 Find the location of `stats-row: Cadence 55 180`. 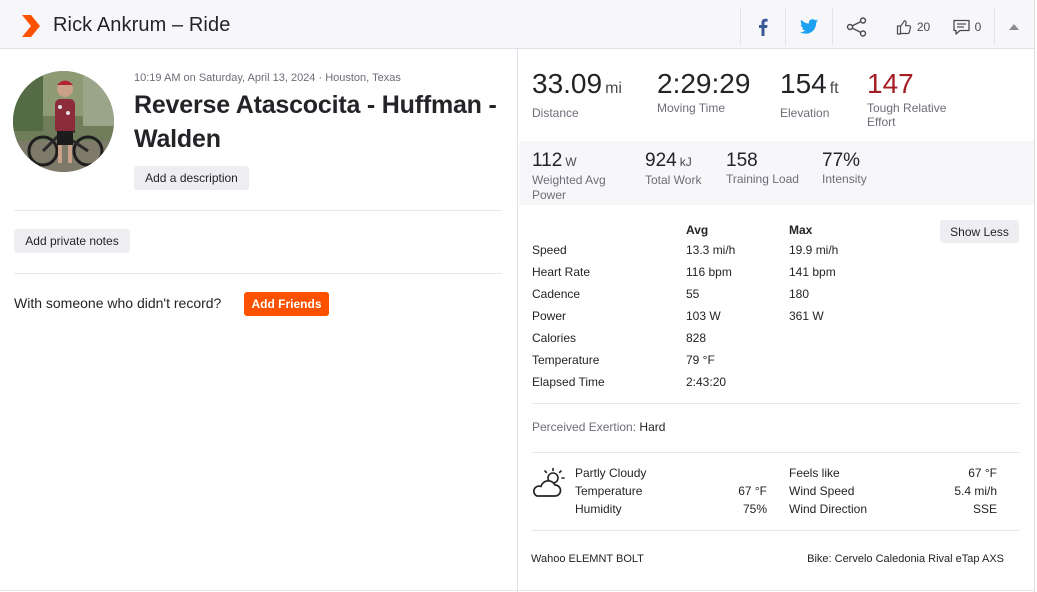

stats-row: Cadence 55 180 is located at coordinates (772, 296).